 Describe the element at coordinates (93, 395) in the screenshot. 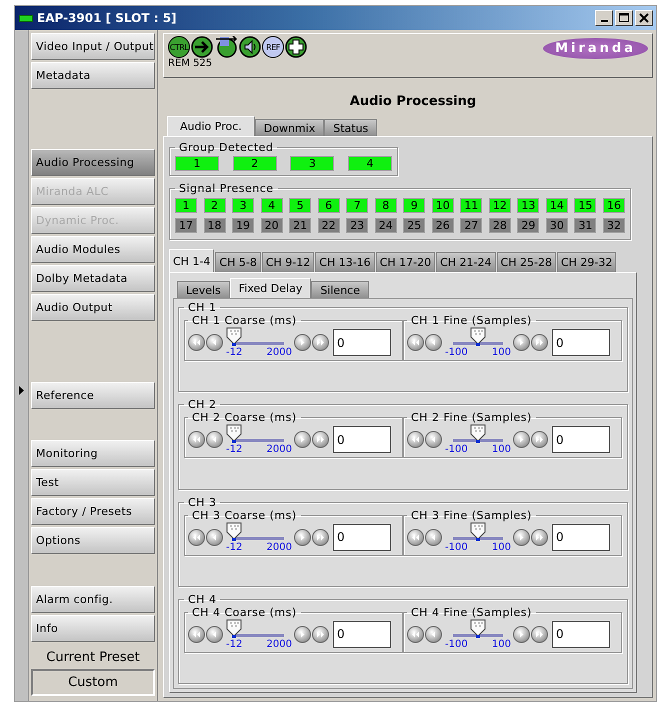

I see `sidebar-item: Reference` at that location.